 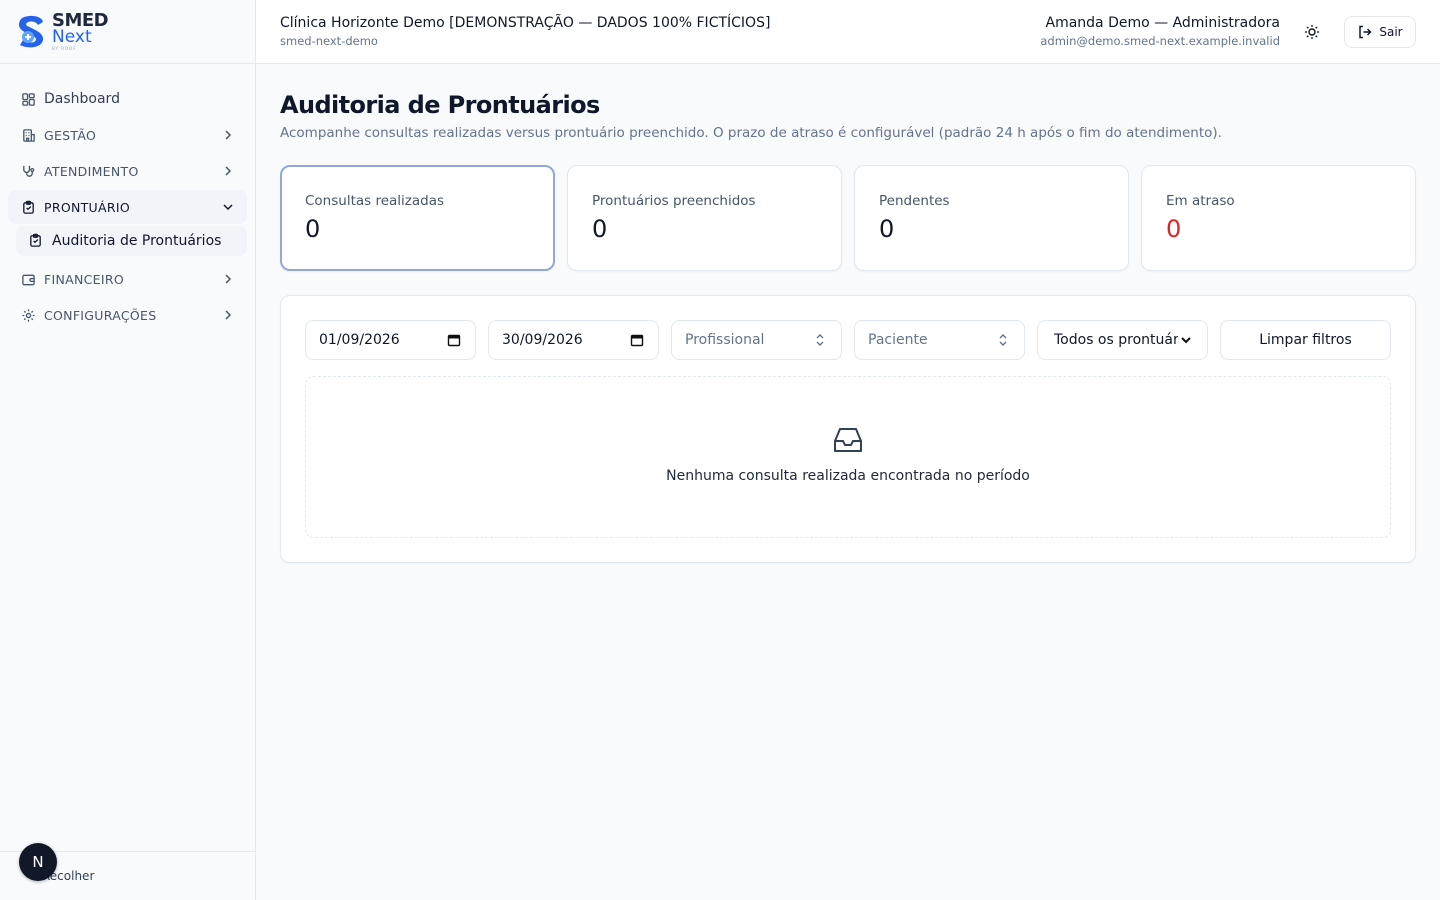 What do you see at coordinates (1200, 201) in the screenshot?
I see `stat-label: Em atraso` at bounding box center [1200, 201].